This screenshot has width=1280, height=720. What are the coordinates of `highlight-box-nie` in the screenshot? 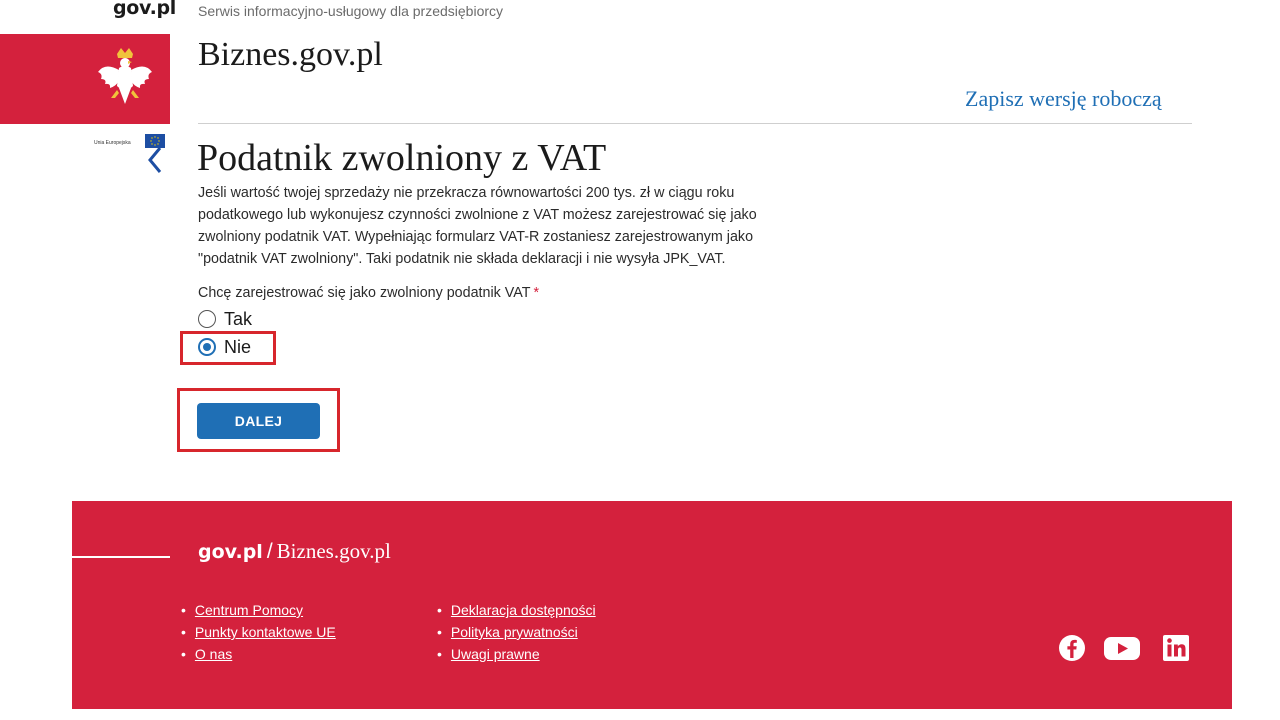 It's located at (228, 348).